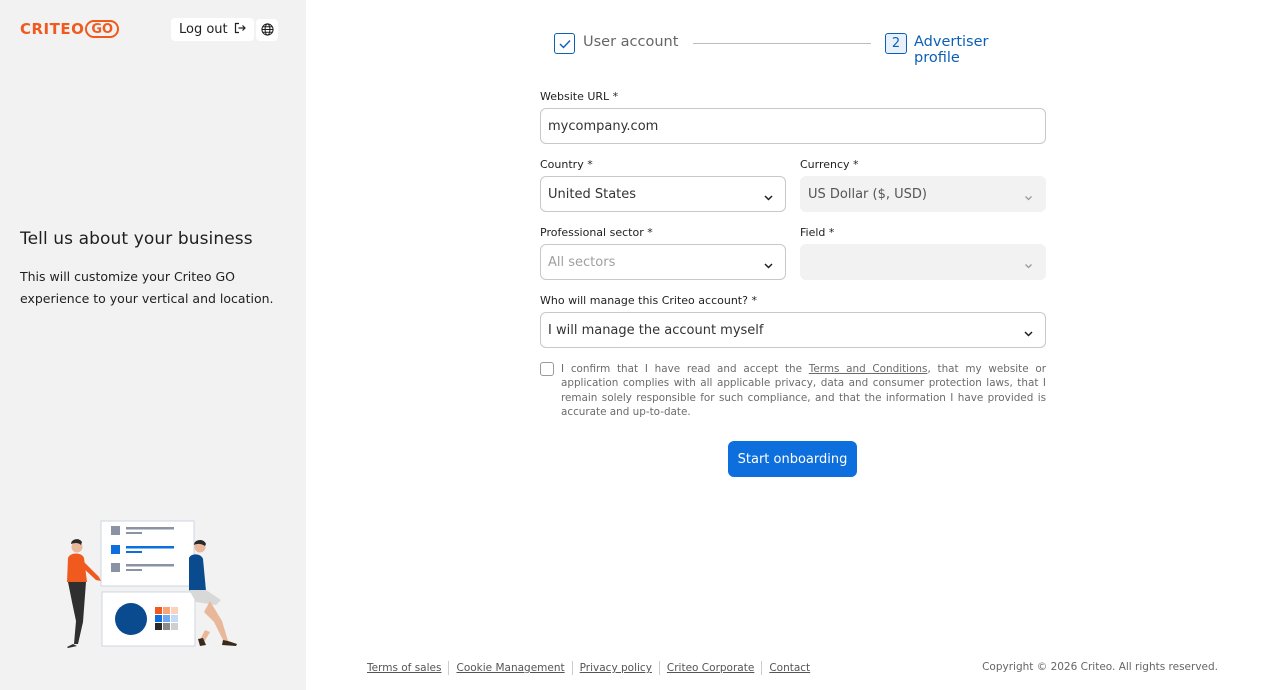  Describe the element at coordinates (152, 584) in the screenshot. I see `onboarding-illustration` at that location.